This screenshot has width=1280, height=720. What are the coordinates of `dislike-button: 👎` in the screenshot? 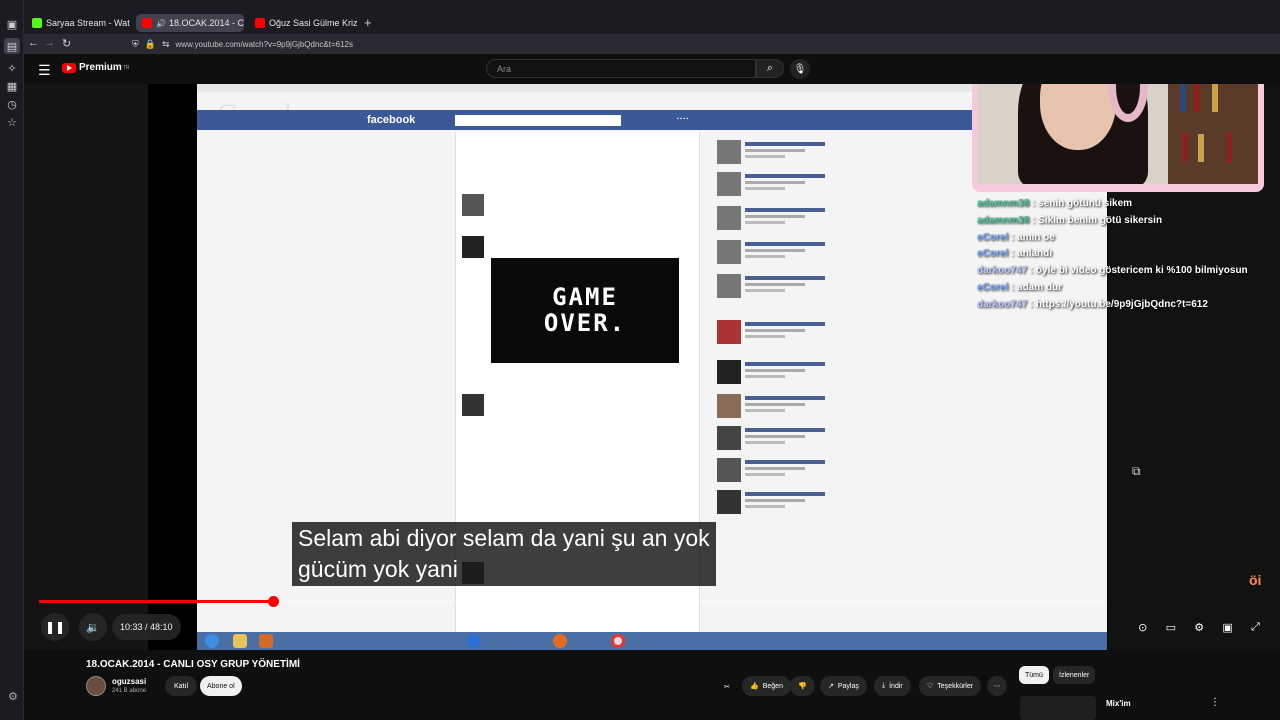 It's located at (802, 686).